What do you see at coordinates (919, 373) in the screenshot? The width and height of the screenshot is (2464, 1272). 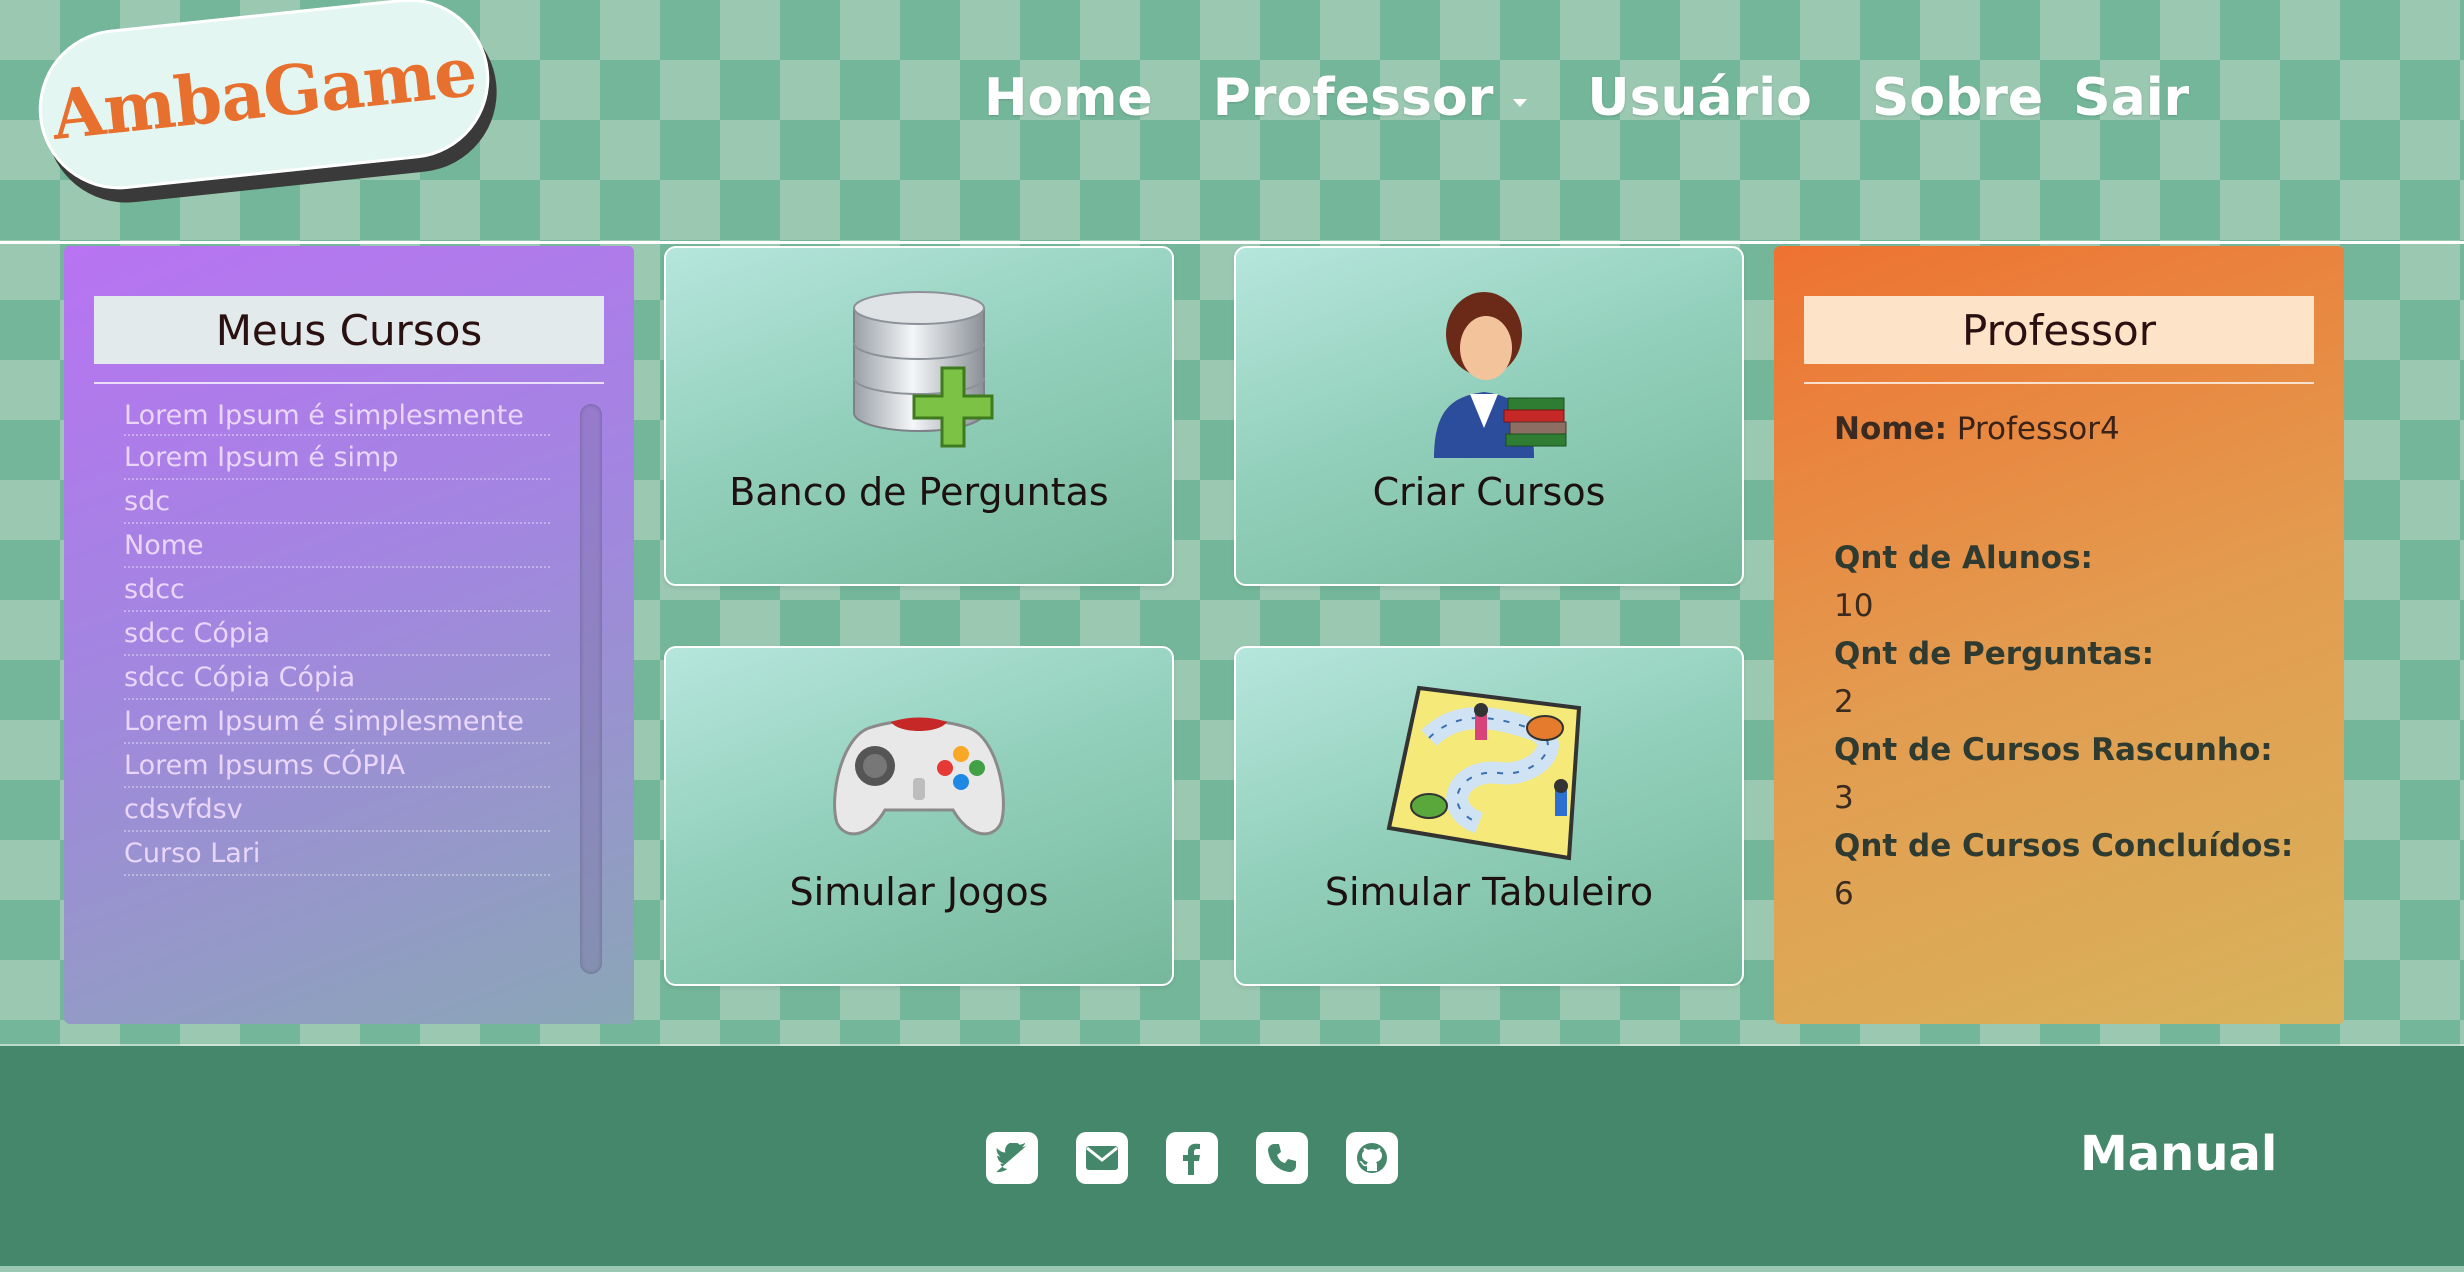 I see `database-add-icon` at bounding box center [919, 373].